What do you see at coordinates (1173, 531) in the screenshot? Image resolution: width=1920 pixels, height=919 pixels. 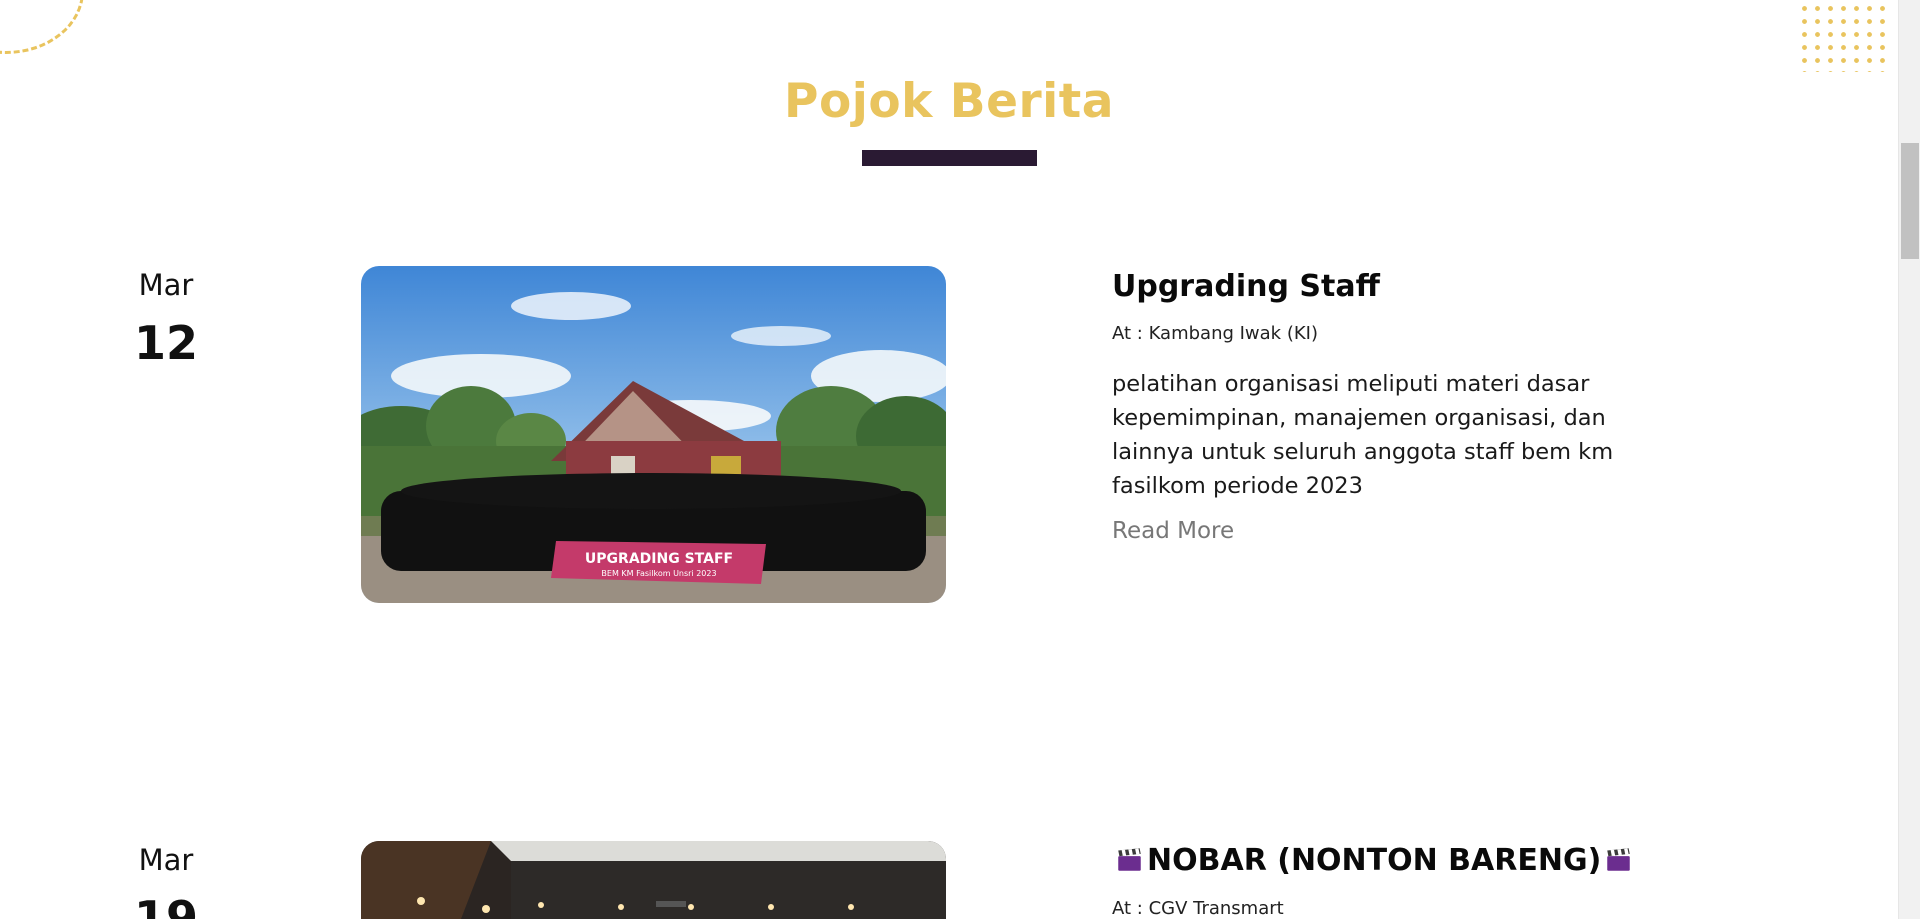 I see `read-more-link: Read More` at bounding box center [1173, 531].